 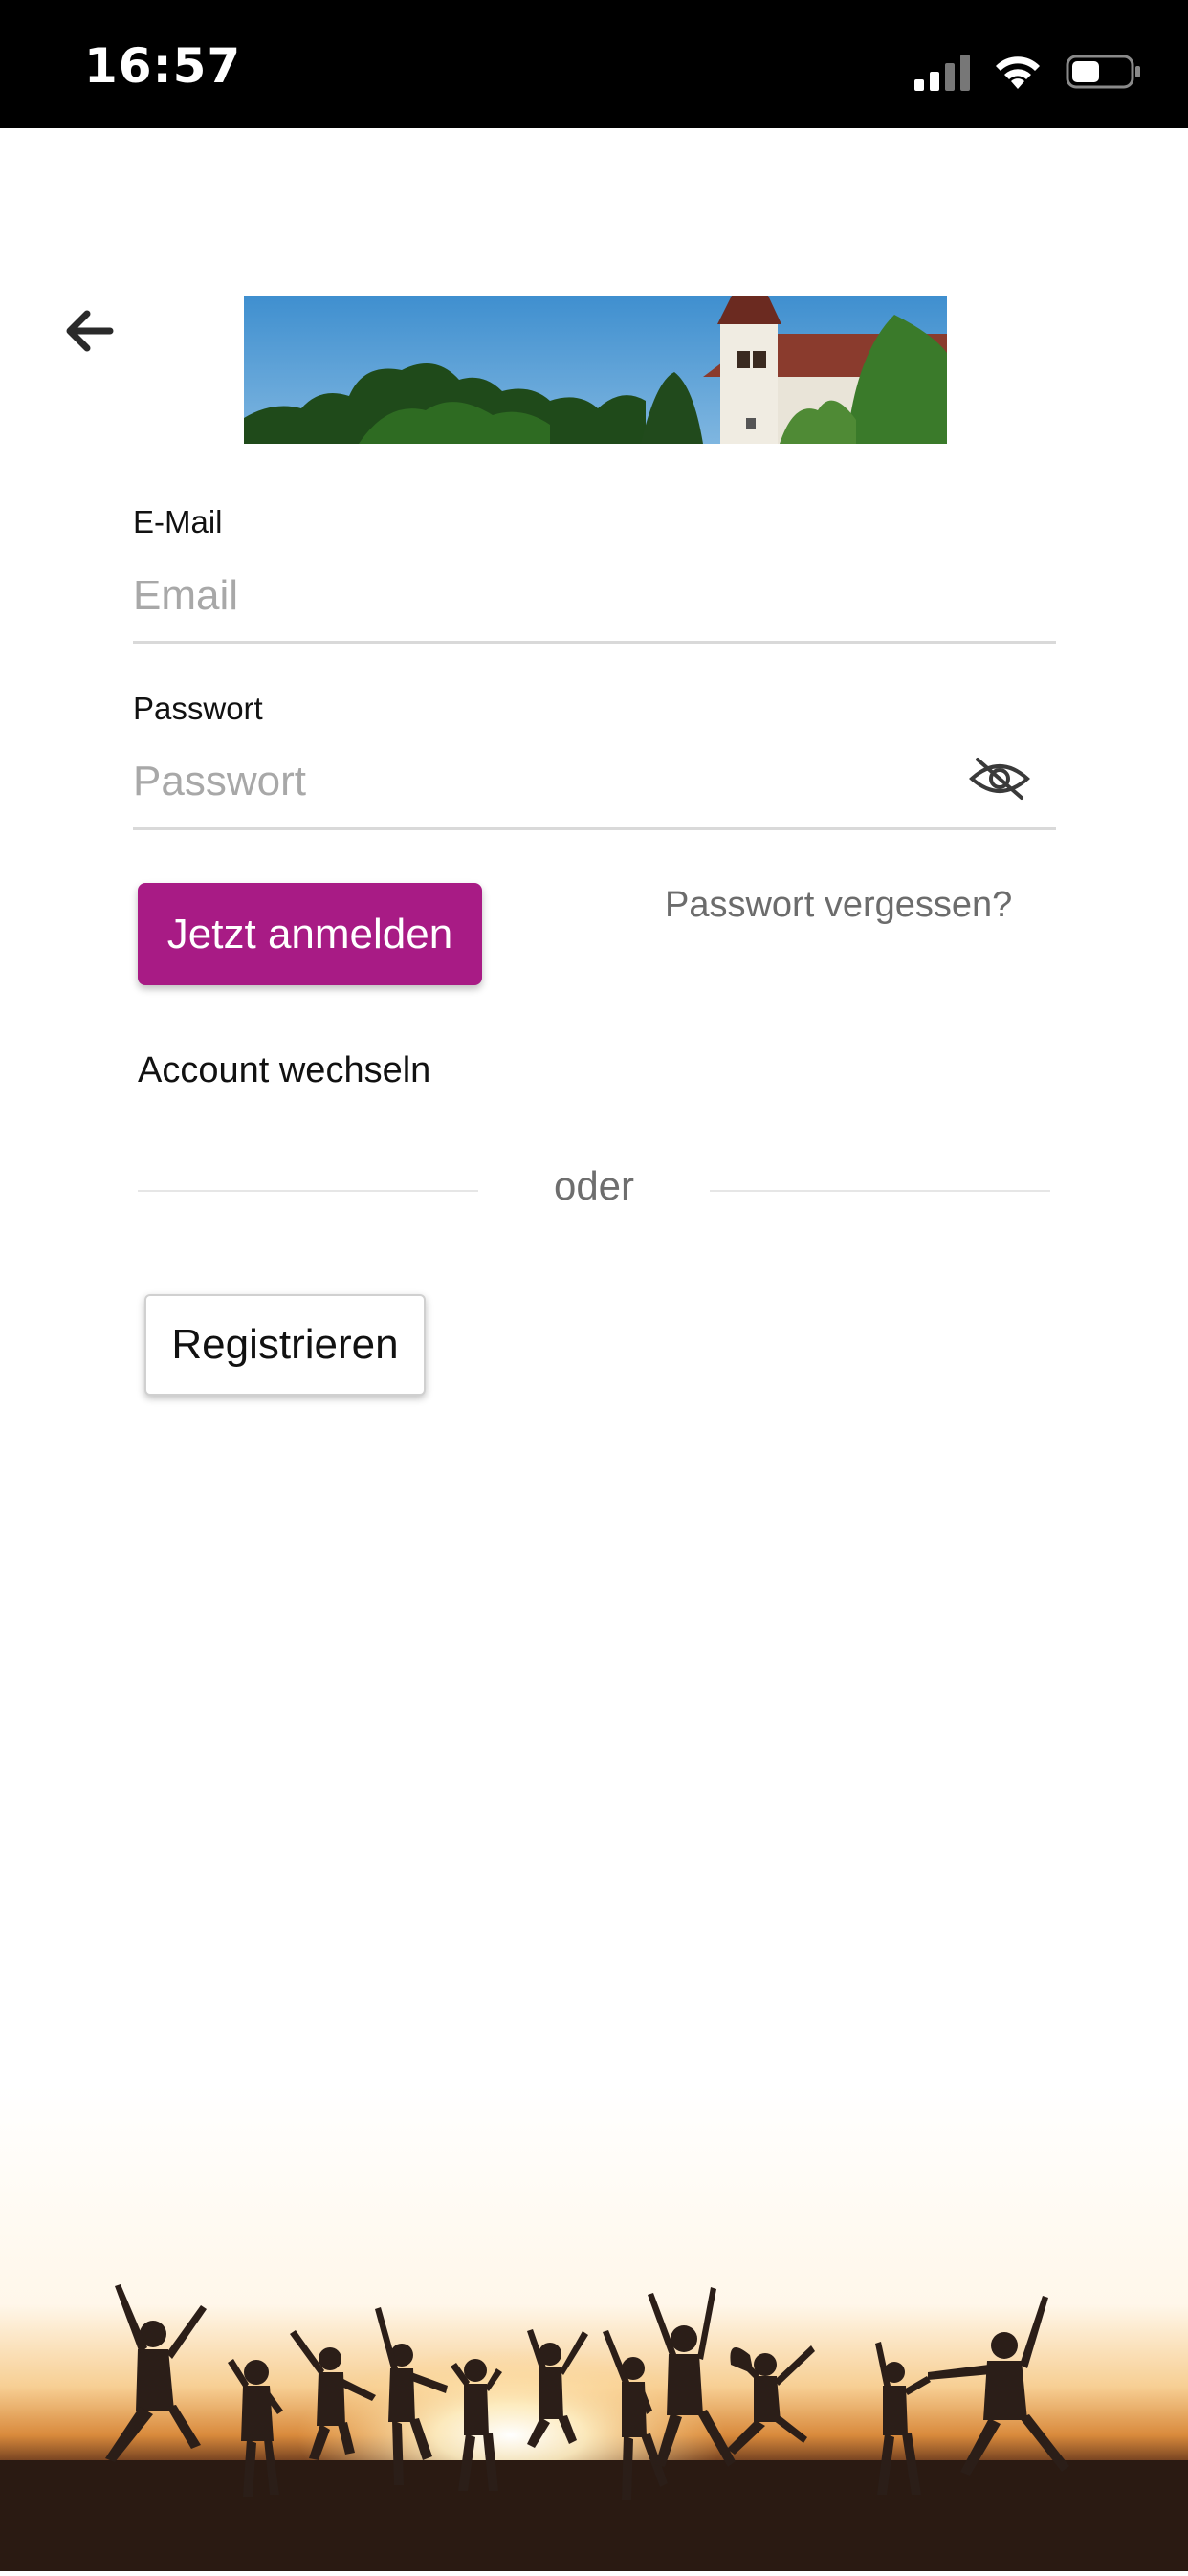 I want to click on register-button: Registrieren, so click(x=285, y=1345).